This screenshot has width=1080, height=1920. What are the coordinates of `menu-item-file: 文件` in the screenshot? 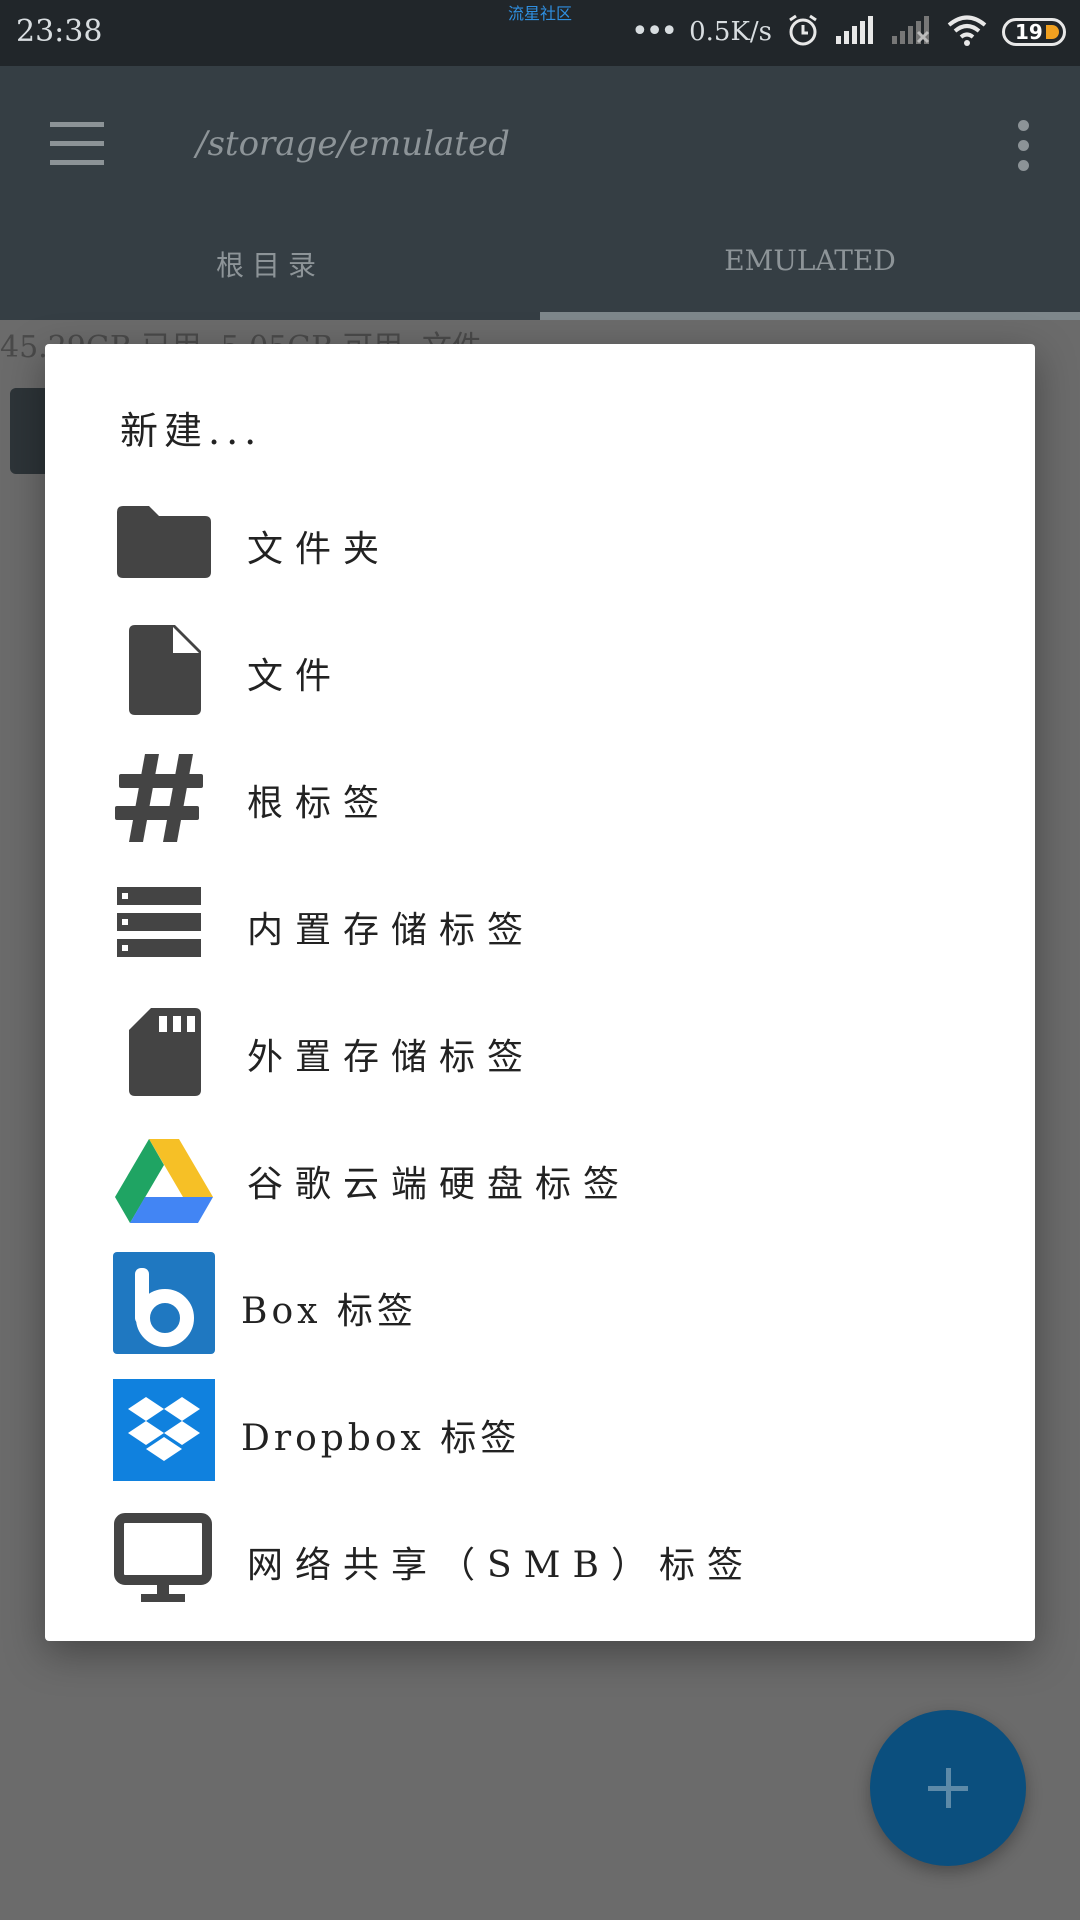 It's located at (540, 672).